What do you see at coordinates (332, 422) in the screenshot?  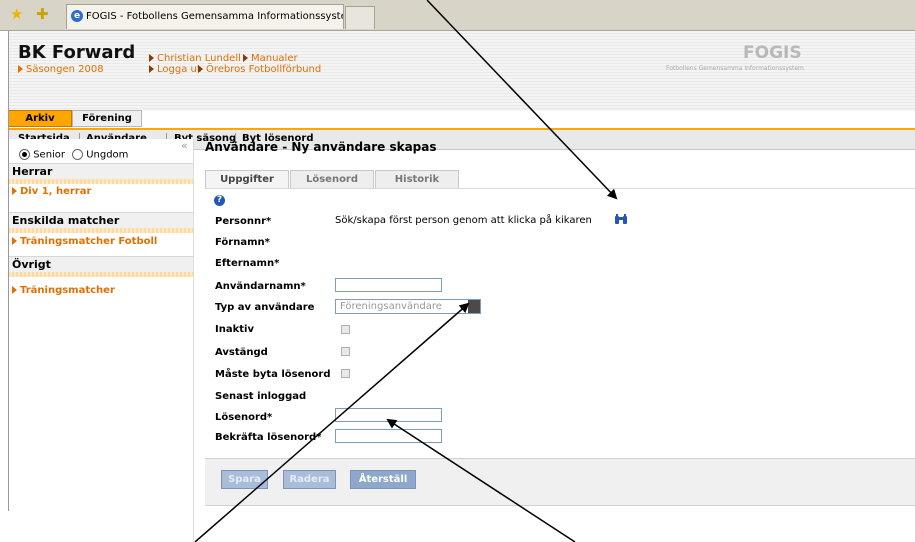 I see `arrow-to-user-type` at bounding box center [332, 422].